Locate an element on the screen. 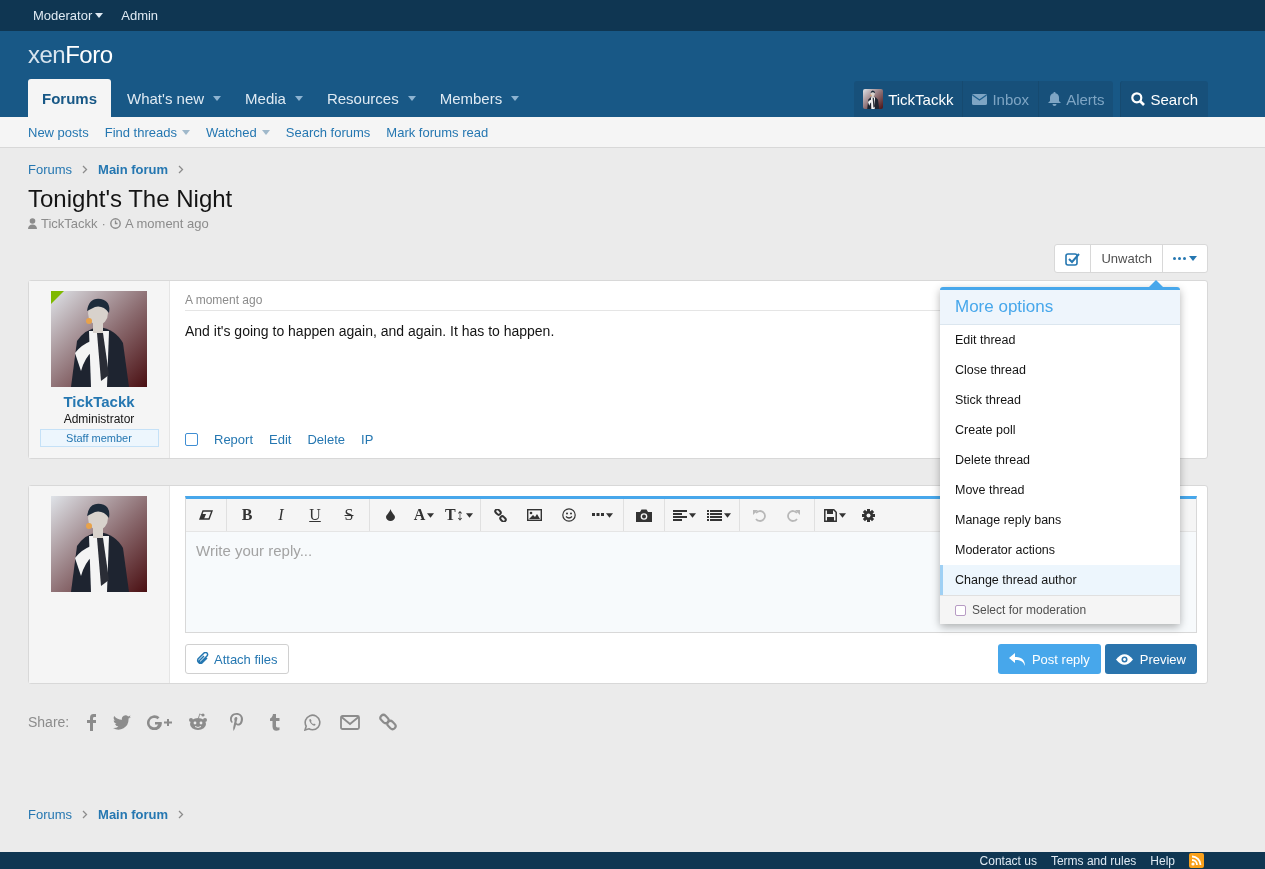  undo-icon is located at coordinates (760, 515).